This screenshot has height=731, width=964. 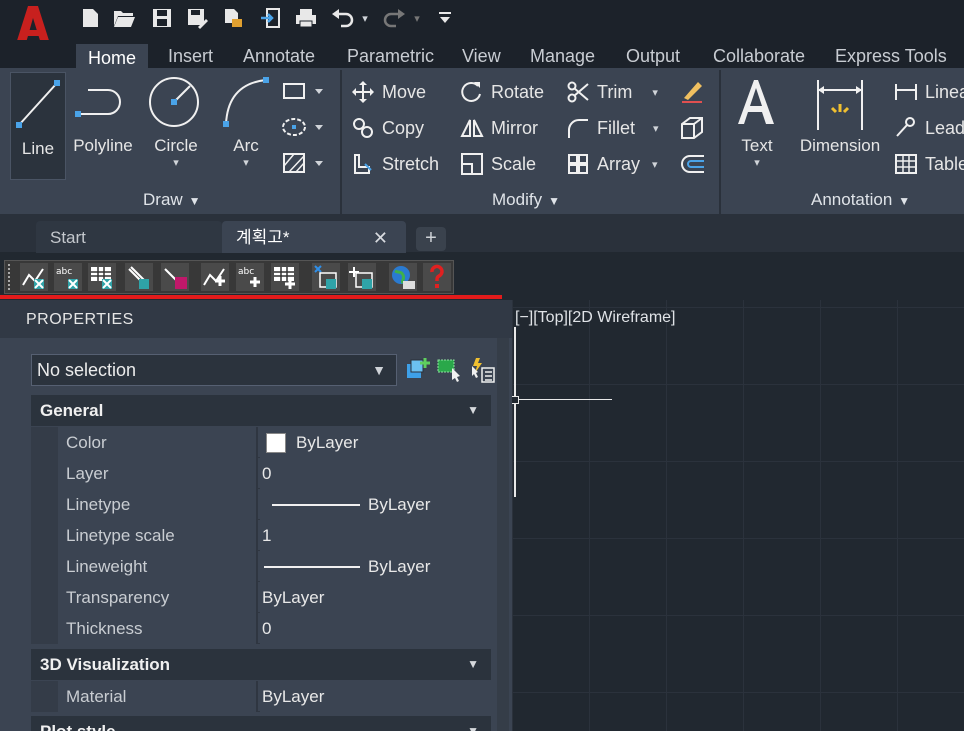 I want to click on tool-7-icon: abc, so click(x=250, y=277).